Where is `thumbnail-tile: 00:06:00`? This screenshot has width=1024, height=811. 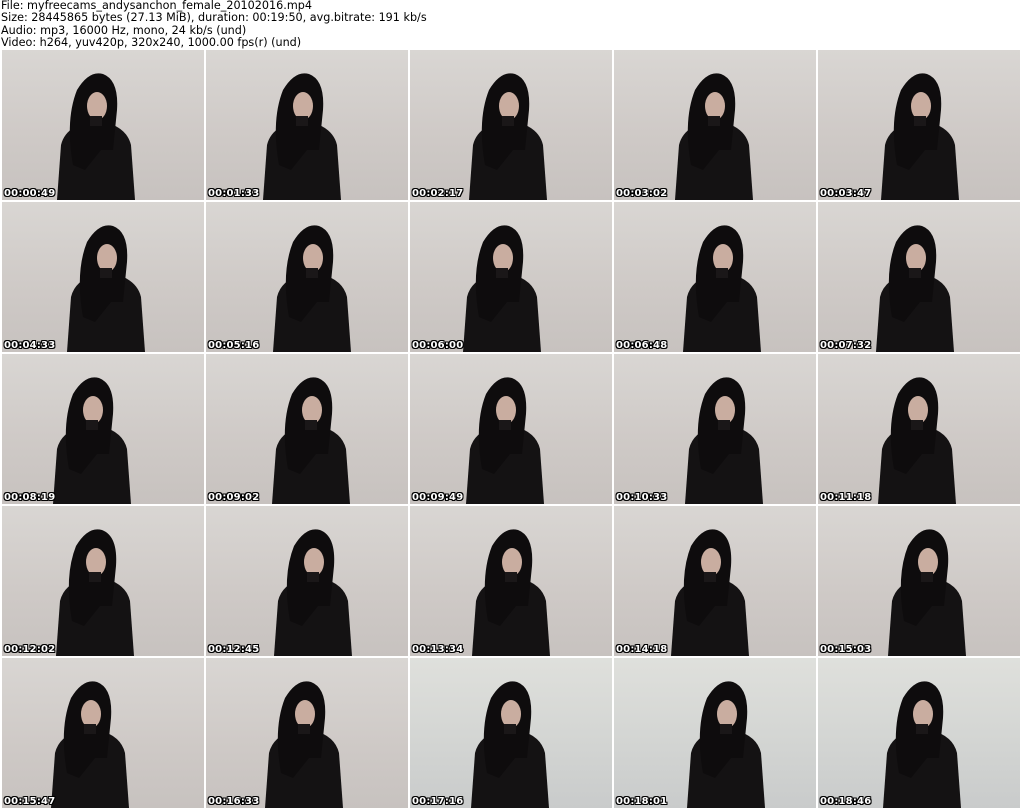 thumbnail-tile: 00:06:00 is located at coordinates (511, 277).